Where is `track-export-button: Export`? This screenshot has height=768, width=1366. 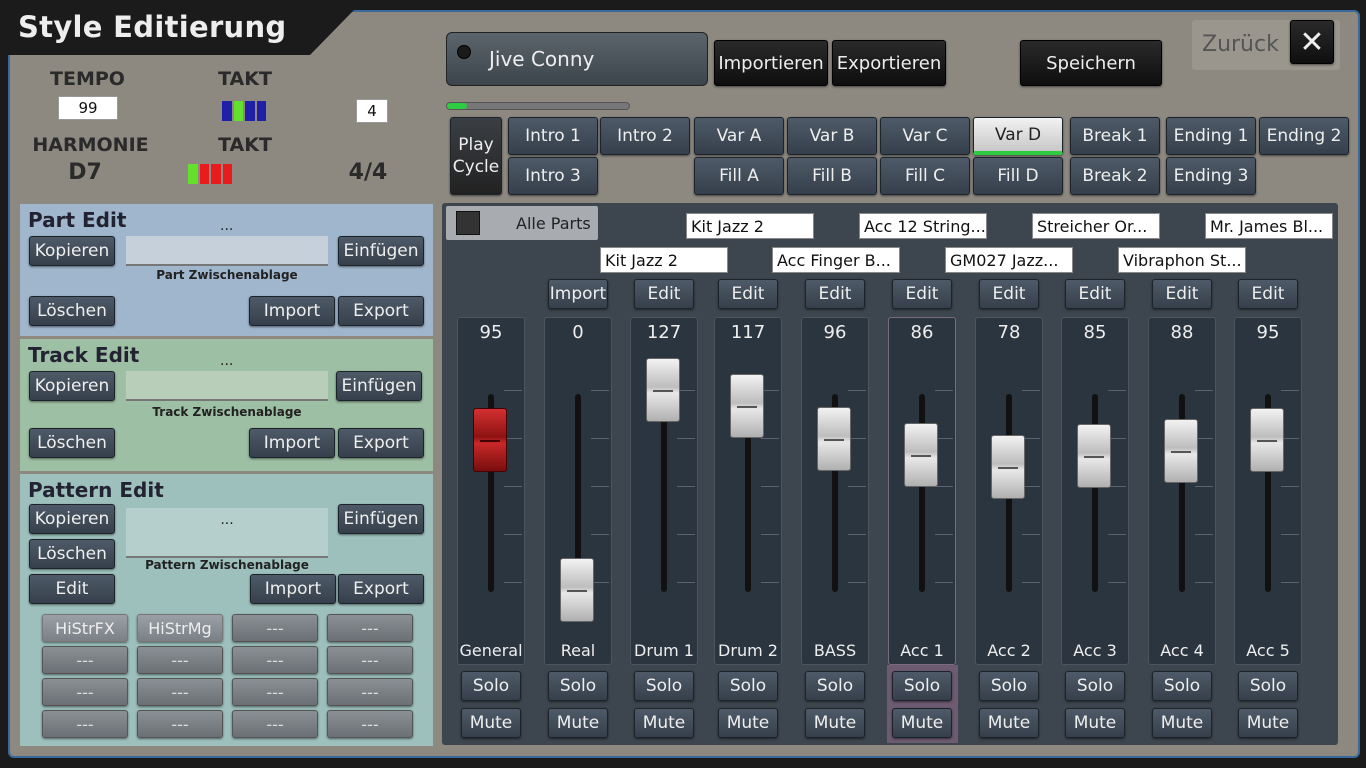
track-export-button: Export is located at coordinates (381, 443).